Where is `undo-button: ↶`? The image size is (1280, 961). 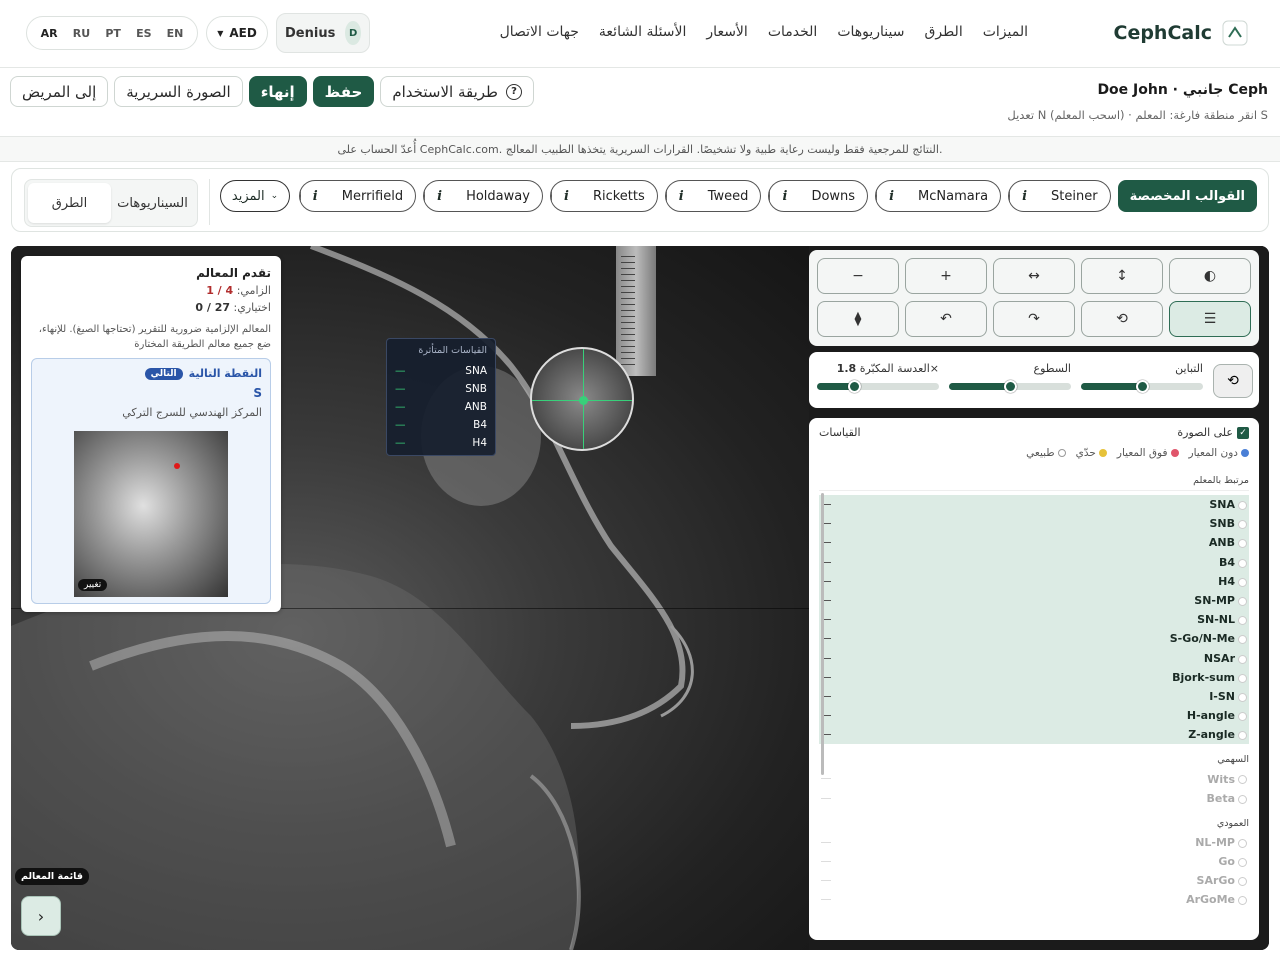 undo-button: ↶ is located at coordinates (946, 319).